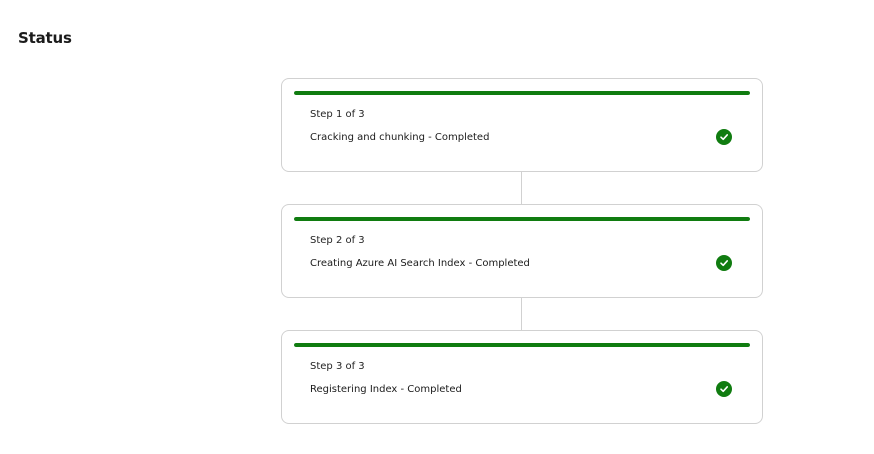 The image size is (874, 454). I want to click on status-heading: Status, so click(45, 38).